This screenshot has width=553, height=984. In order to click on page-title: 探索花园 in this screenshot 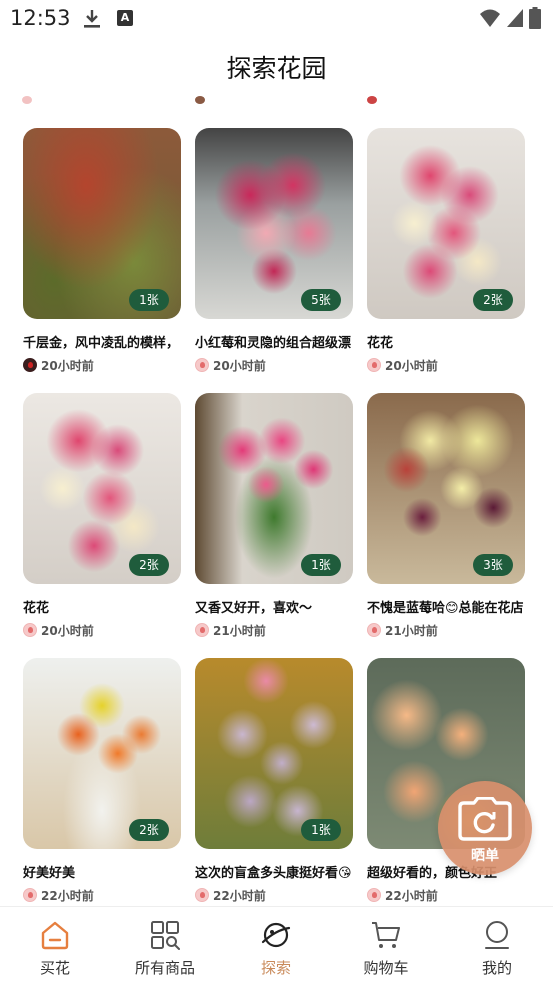, I will do `click(276, 68)`.